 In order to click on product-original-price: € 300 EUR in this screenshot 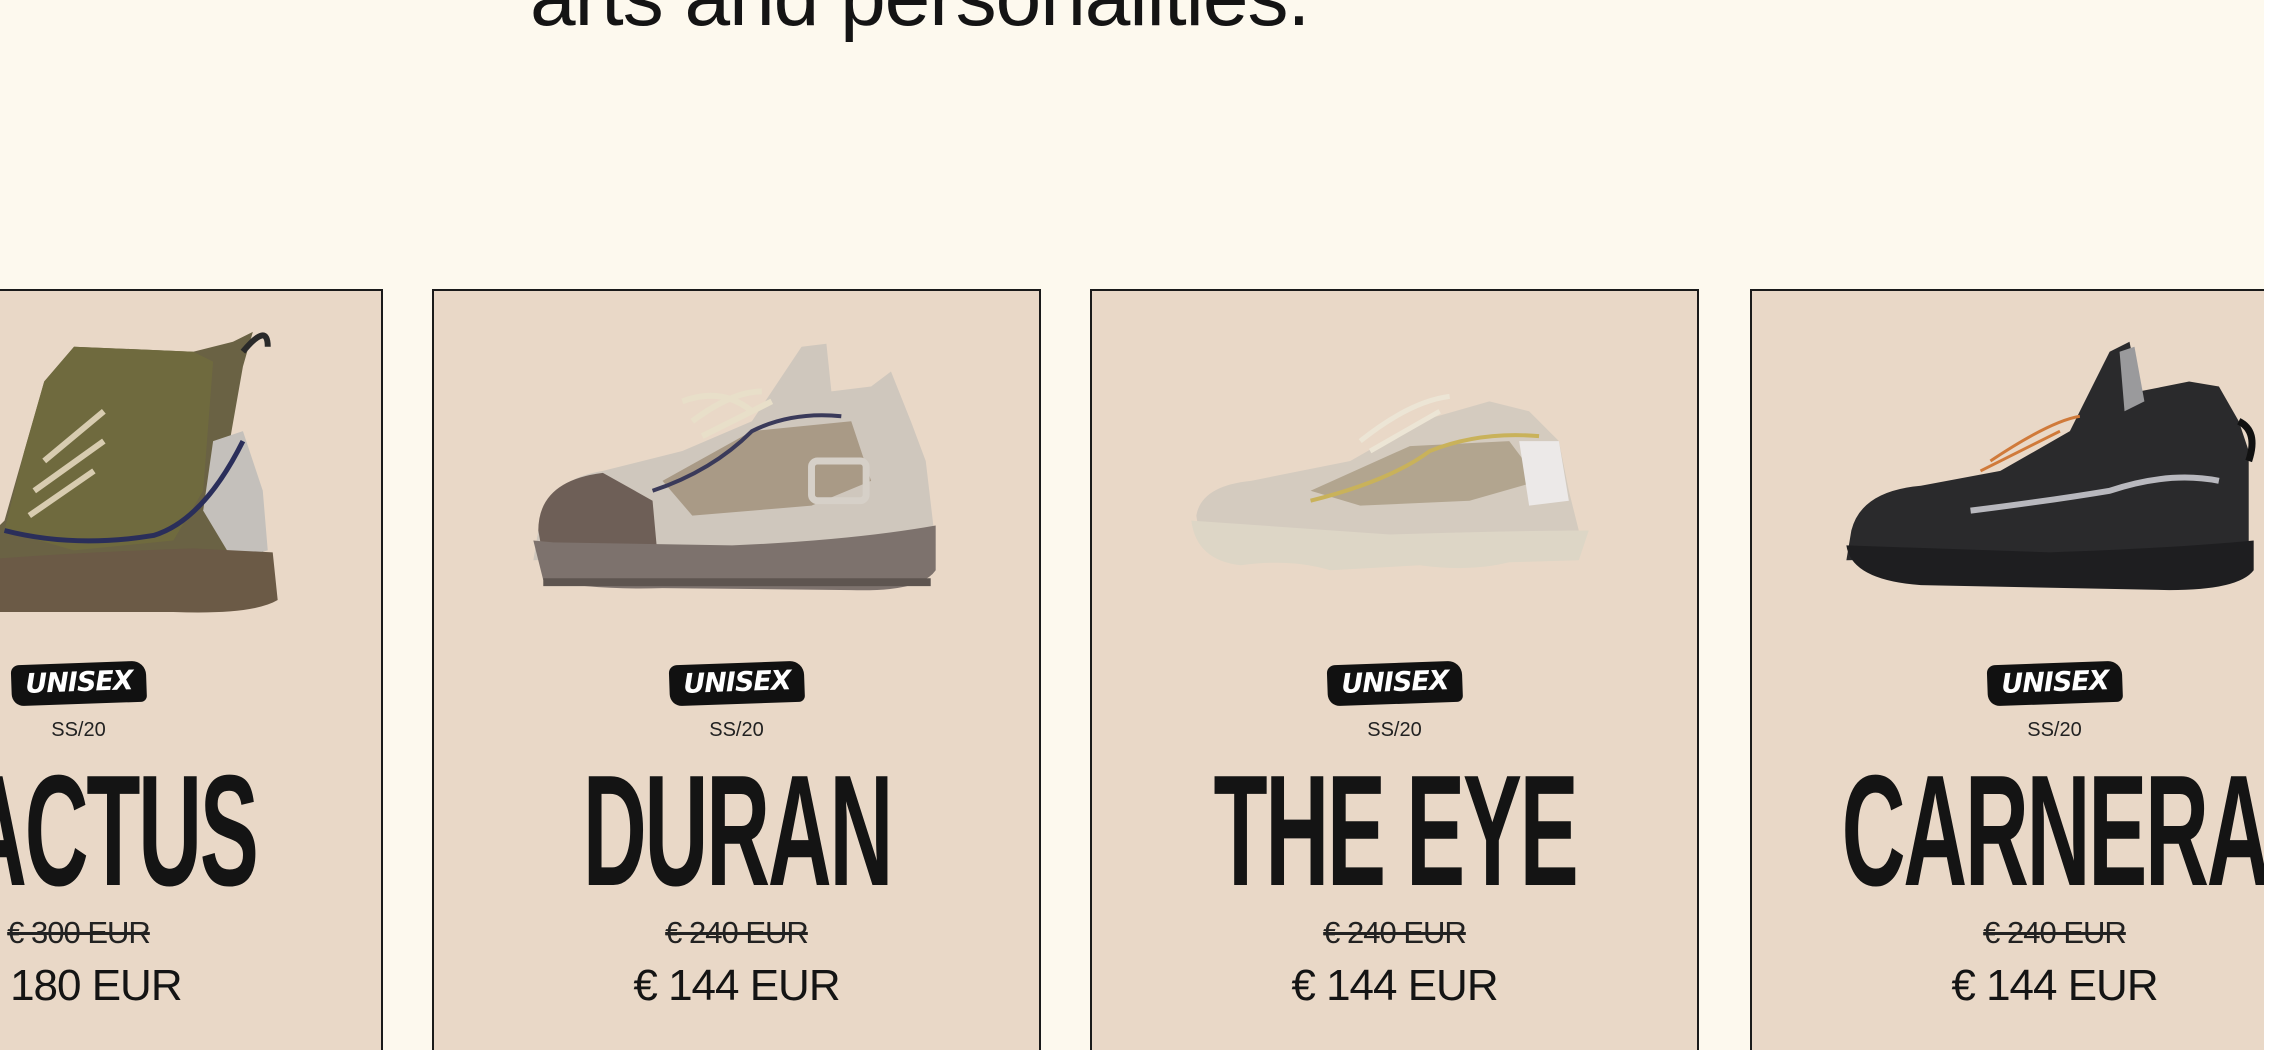, I will do `click(79, 932)`.